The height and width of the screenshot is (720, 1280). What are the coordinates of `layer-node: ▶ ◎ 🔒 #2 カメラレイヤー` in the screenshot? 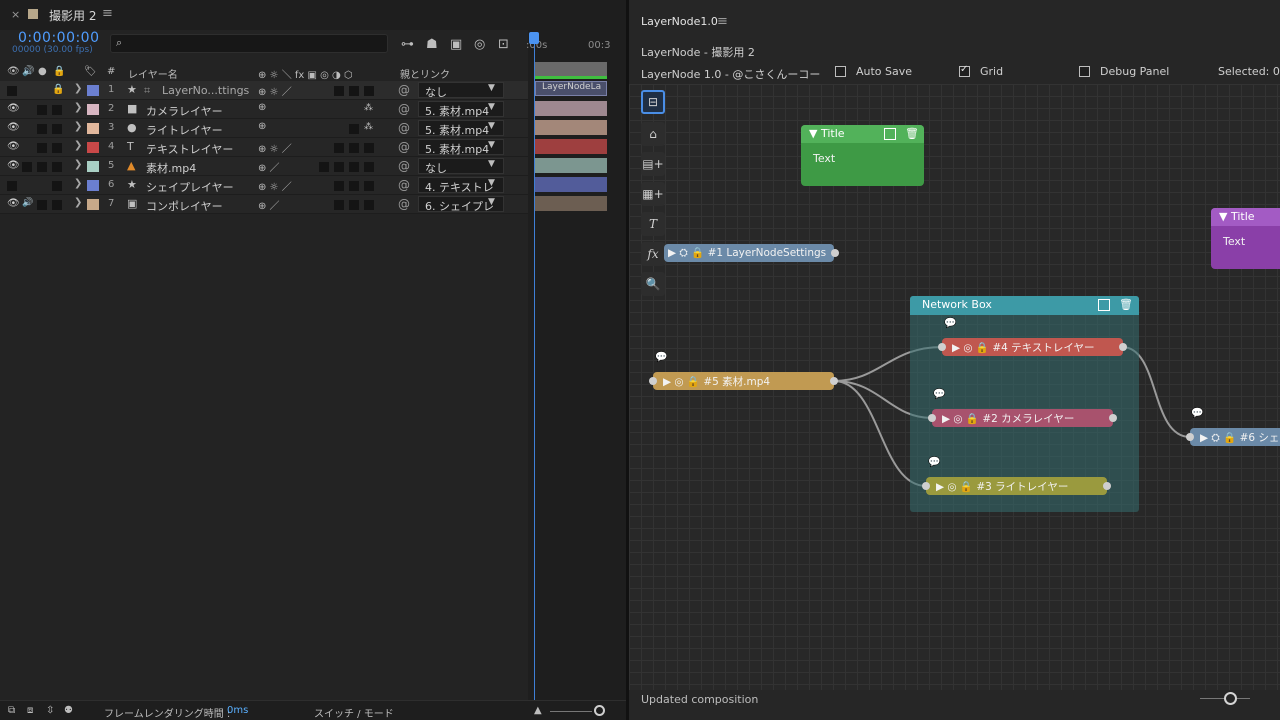 It's located at (1022, 418).